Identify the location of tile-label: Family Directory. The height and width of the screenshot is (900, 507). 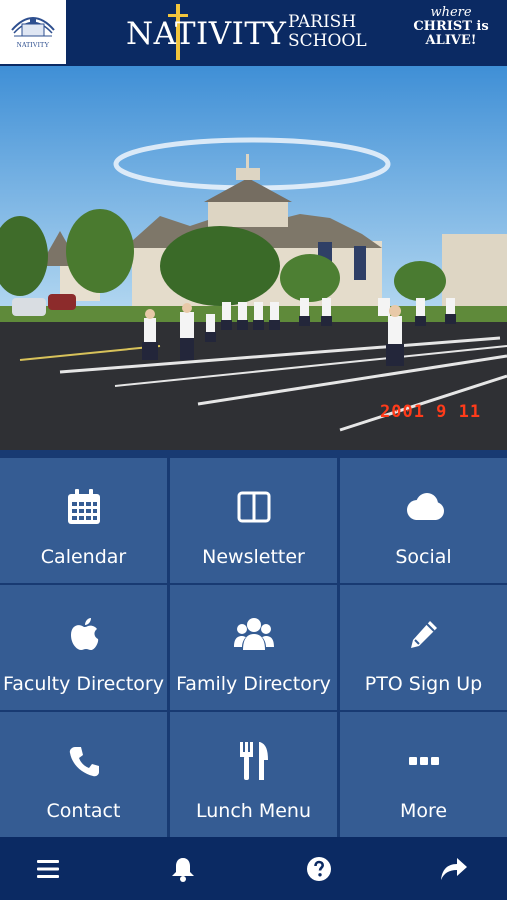
(253, 684).